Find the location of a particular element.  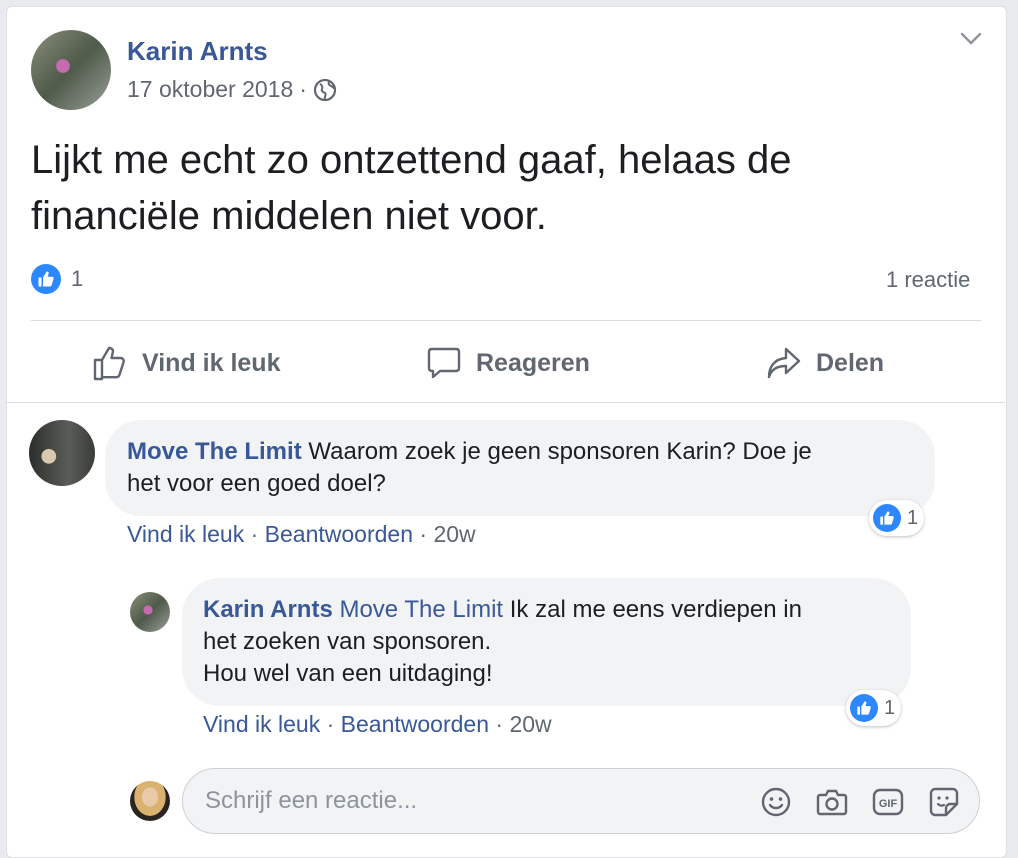

comment-meta: Vind ik leuk · Beantwoorden · 20w is located at coordinates (301, 534).